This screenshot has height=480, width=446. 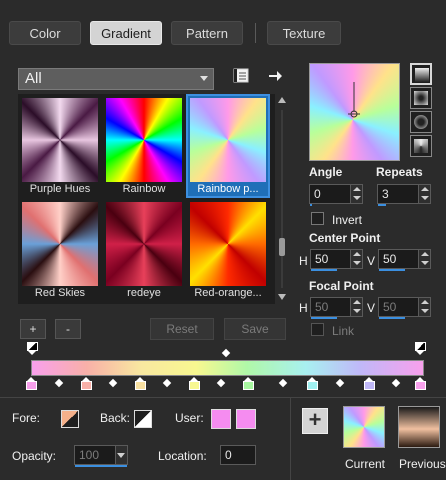 What do you see at coordinates (404, 260) in the screenshot?
I see `center-v-stepper: 50` at bounding box center [404, 260].